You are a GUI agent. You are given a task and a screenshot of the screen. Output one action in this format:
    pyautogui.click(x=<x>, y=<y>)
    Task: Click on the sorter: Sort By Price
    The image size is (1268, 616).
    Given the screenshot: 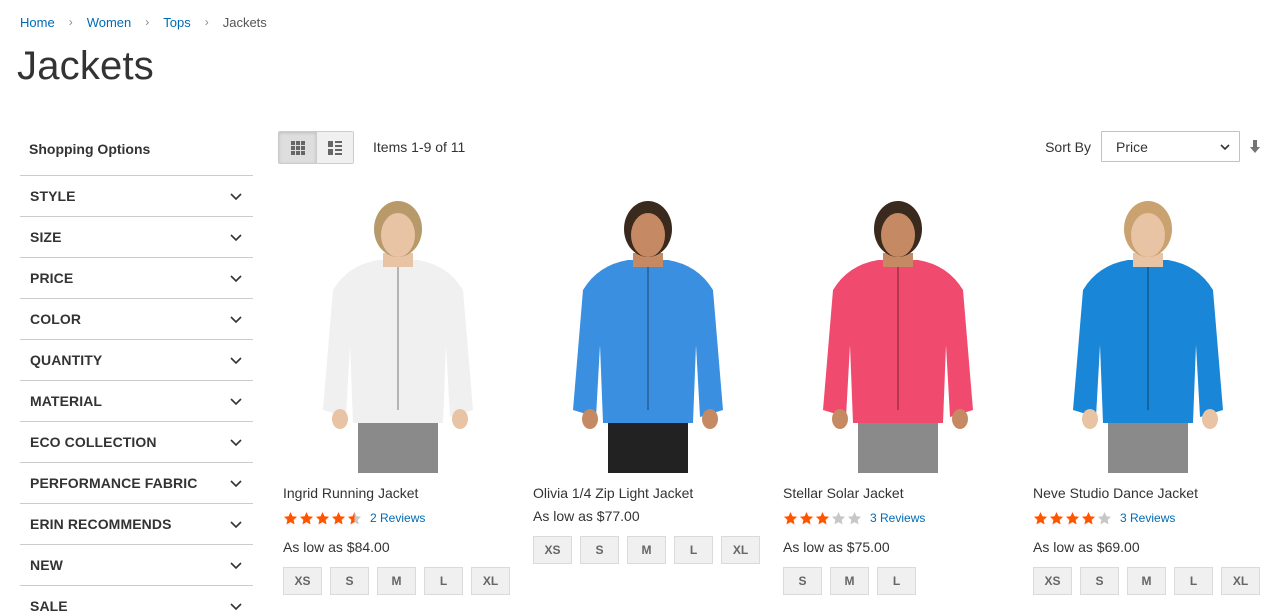 What is the action you would take?
    pyautogui.click(x=1156, y=146)
    